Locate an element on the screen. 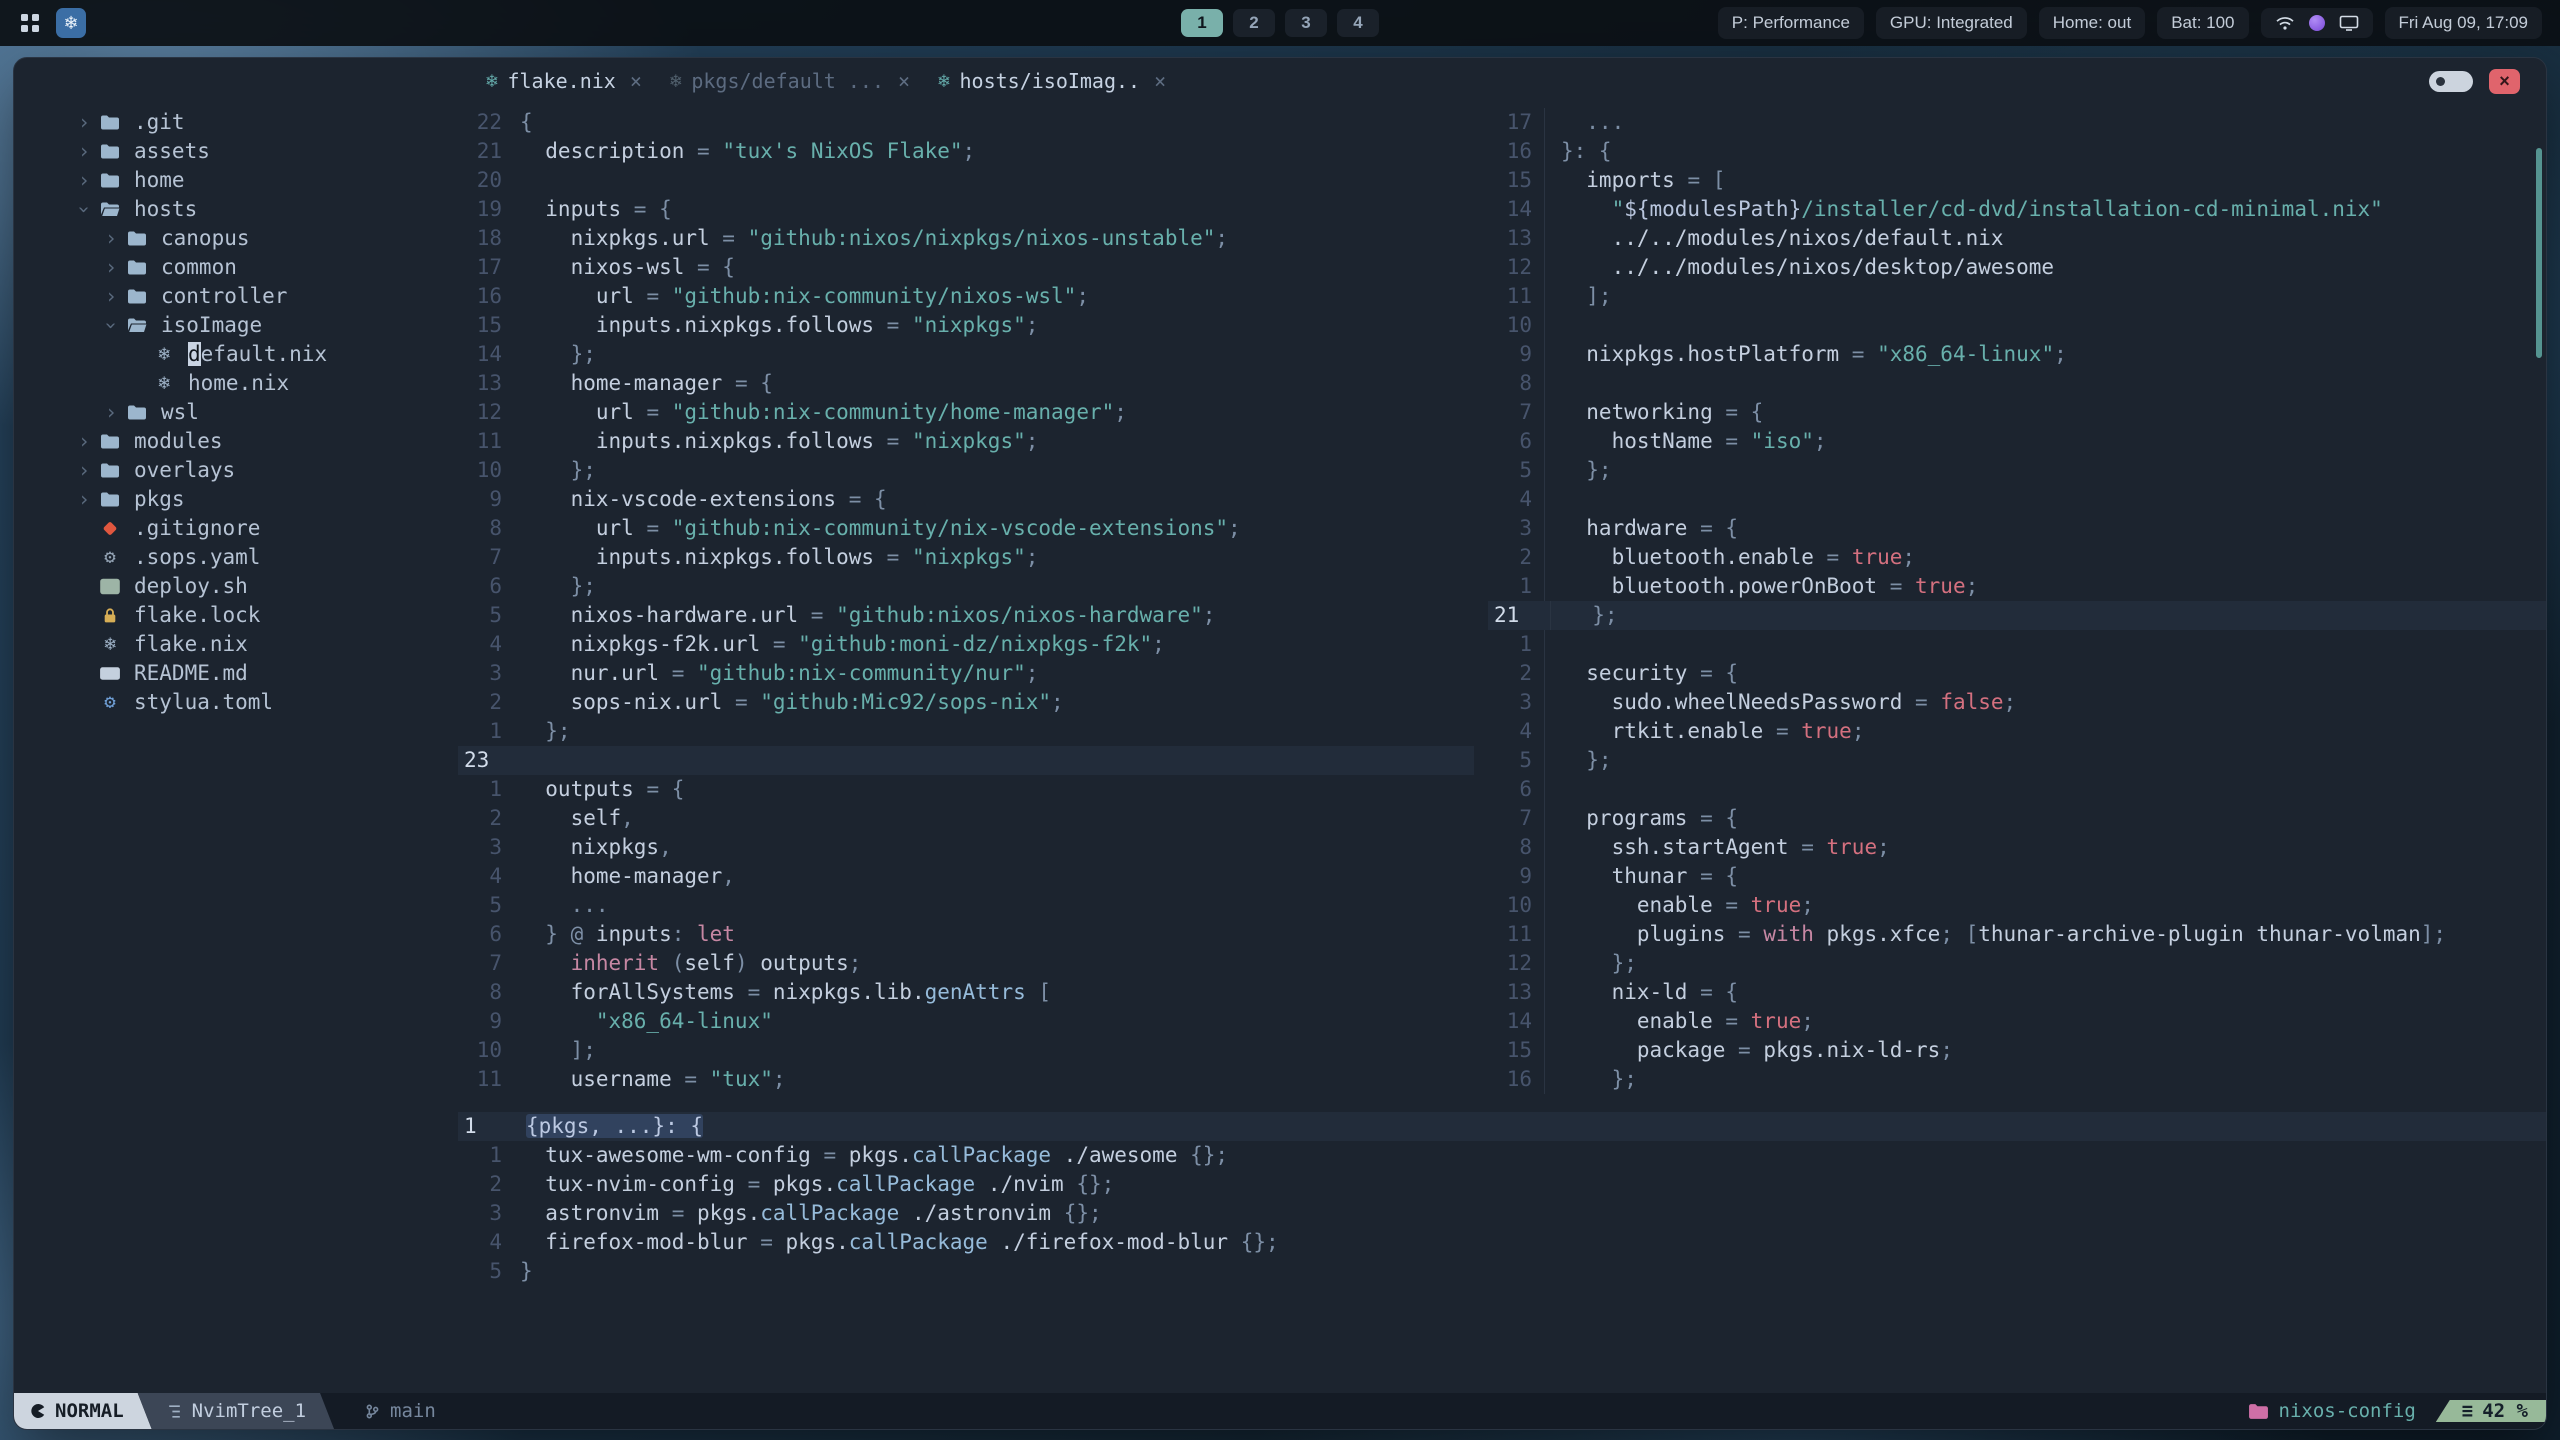 This screenshot has height=1440, width=2560. code-line: 5} is located at coordinates (1502, 1271).